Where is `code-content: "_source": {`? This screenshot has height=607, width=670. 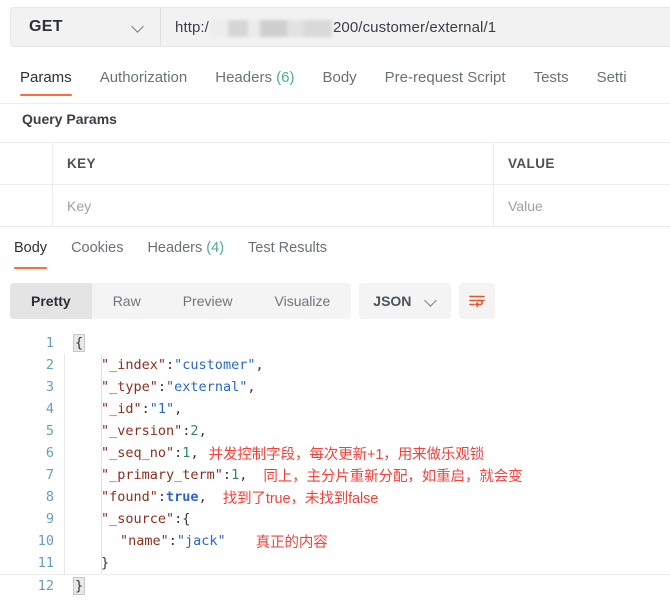
code-content: "_source": { is located at coordinates (367, 519).